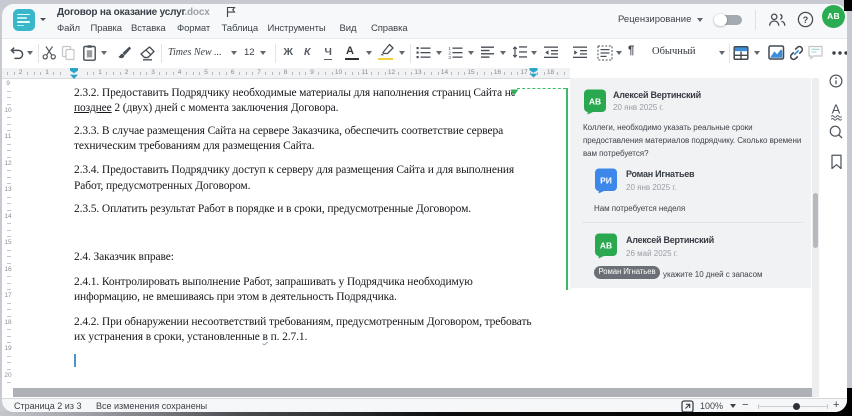 The width and height of the screenshot is (852, 416). Describe the element at coordinates (606, 180) in the screenshot. I see `svg-text: РИ` at that location.